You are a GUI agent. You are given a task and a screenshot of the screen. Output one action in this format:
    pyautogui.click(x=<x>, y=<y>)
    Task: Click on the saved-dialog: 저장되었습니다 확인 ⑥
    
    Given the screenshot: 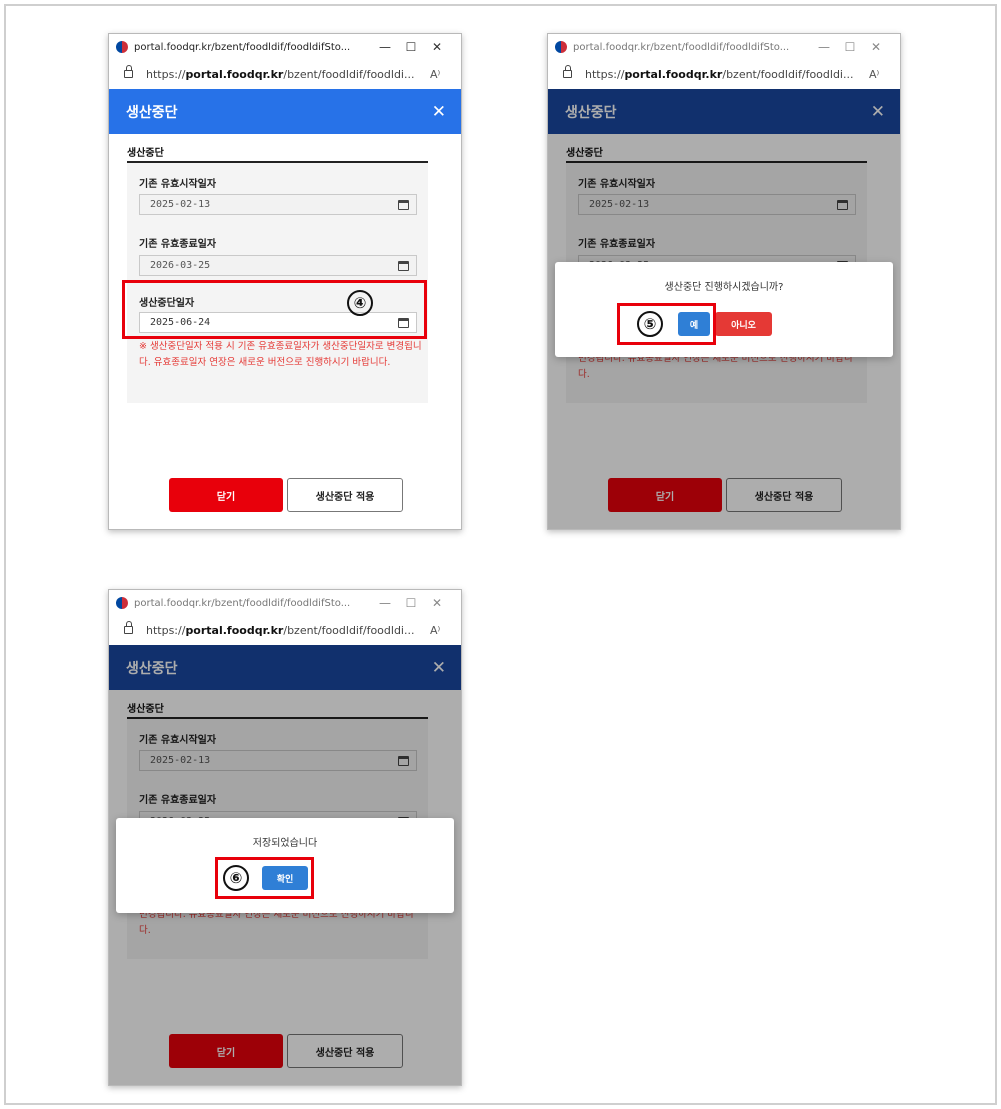 What is the action you would take?
    pyautogui.click(x=285, y=865)
    